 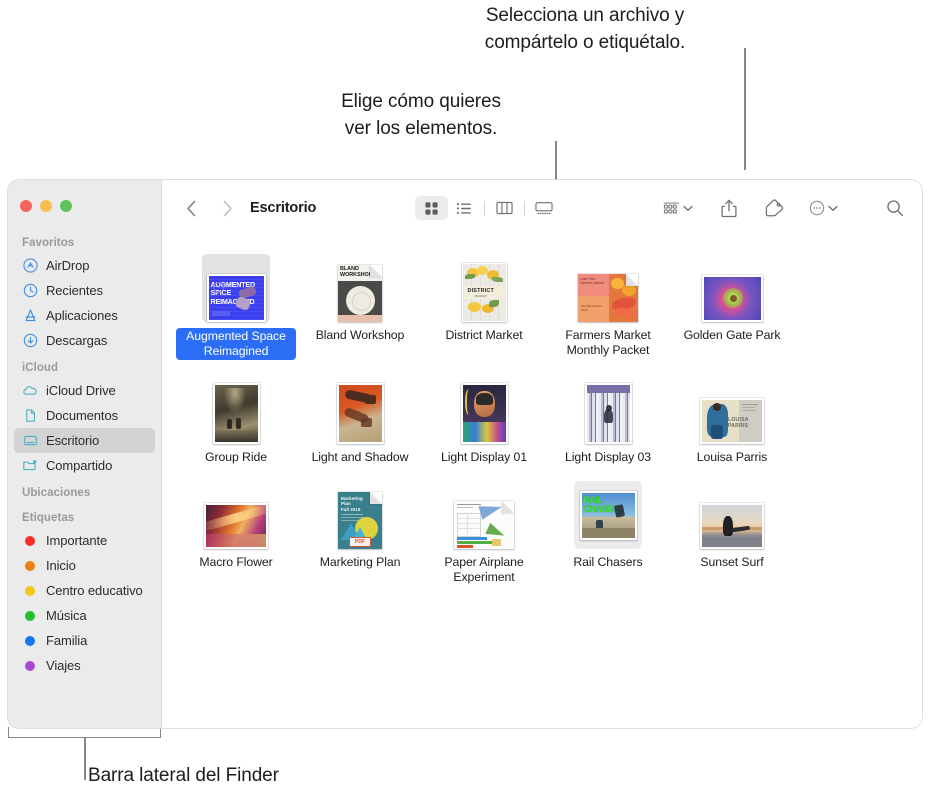 I want to click on file-item: Light and Shadow, so click(x=360, y=416).